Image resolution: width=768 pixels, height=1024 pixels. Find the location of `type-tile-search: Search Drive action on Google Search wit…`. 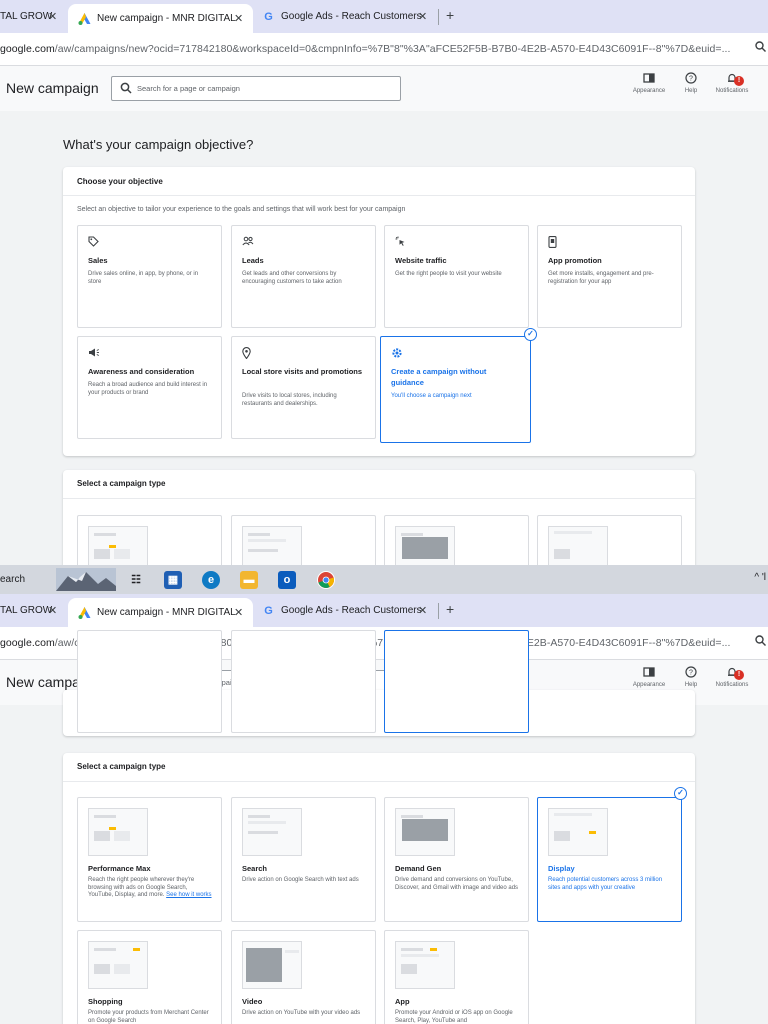

type-tile-search: Search Drive action on Google Search wit… is located at coordinates (303, 859).